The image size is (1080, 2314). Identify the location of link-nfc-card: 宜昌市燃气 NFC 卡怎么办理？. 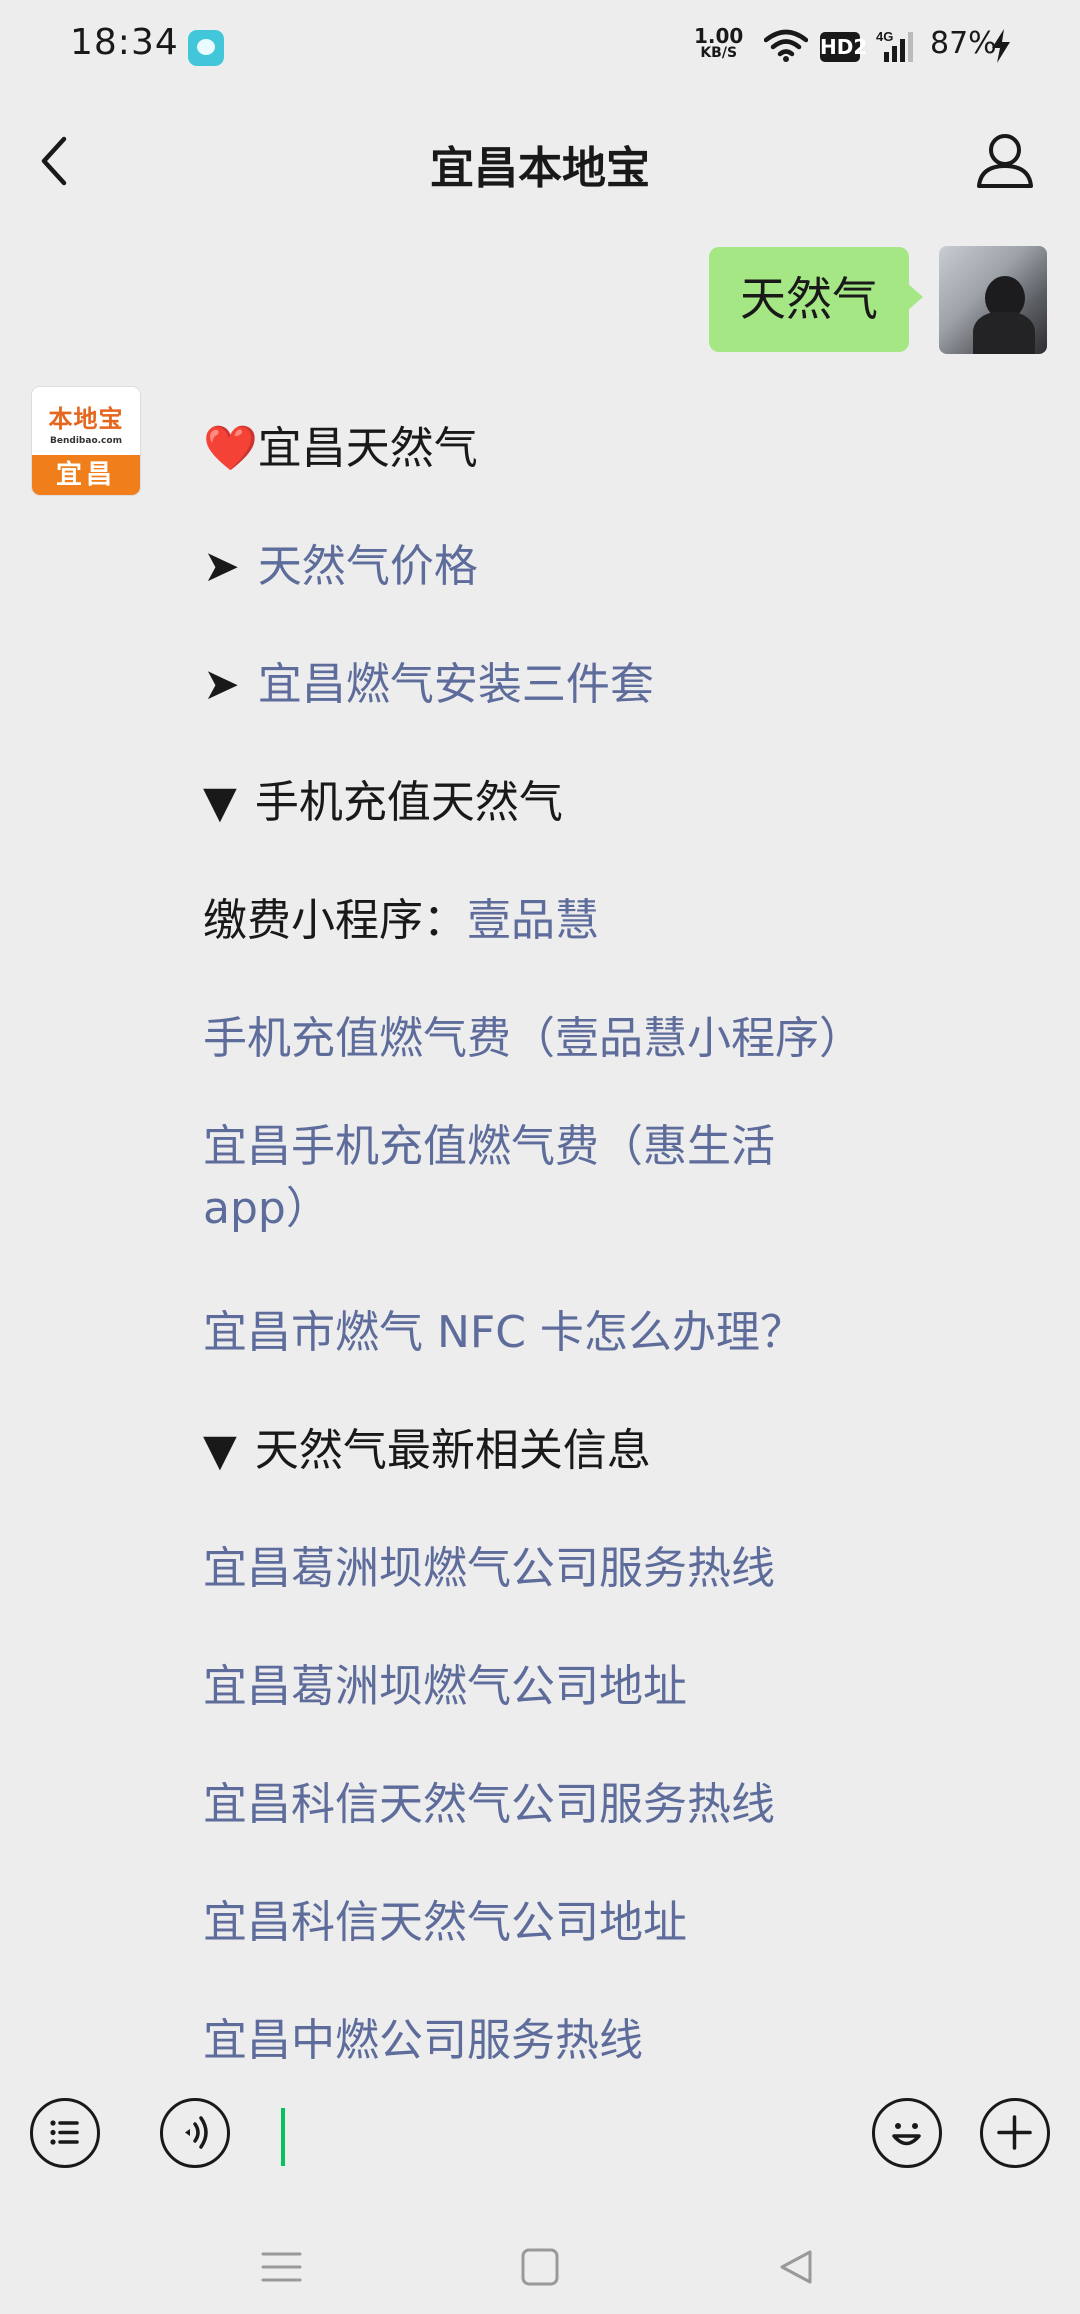
(503, 1328).